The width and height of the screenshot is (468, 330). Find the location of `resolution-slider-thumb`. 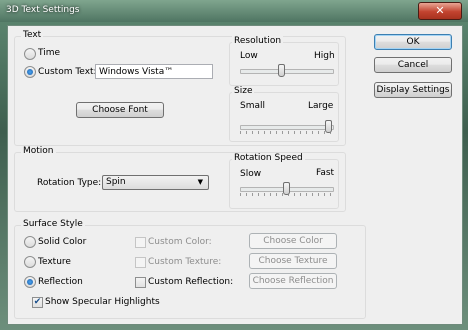

resolution-slider-thumb is located at coordinates (282, 70).